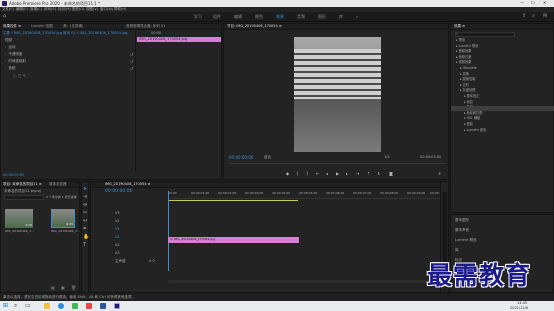  Describe the element at coordinates (10, 68) in the screenshot. I see `section-audio: › 音频` at that location.